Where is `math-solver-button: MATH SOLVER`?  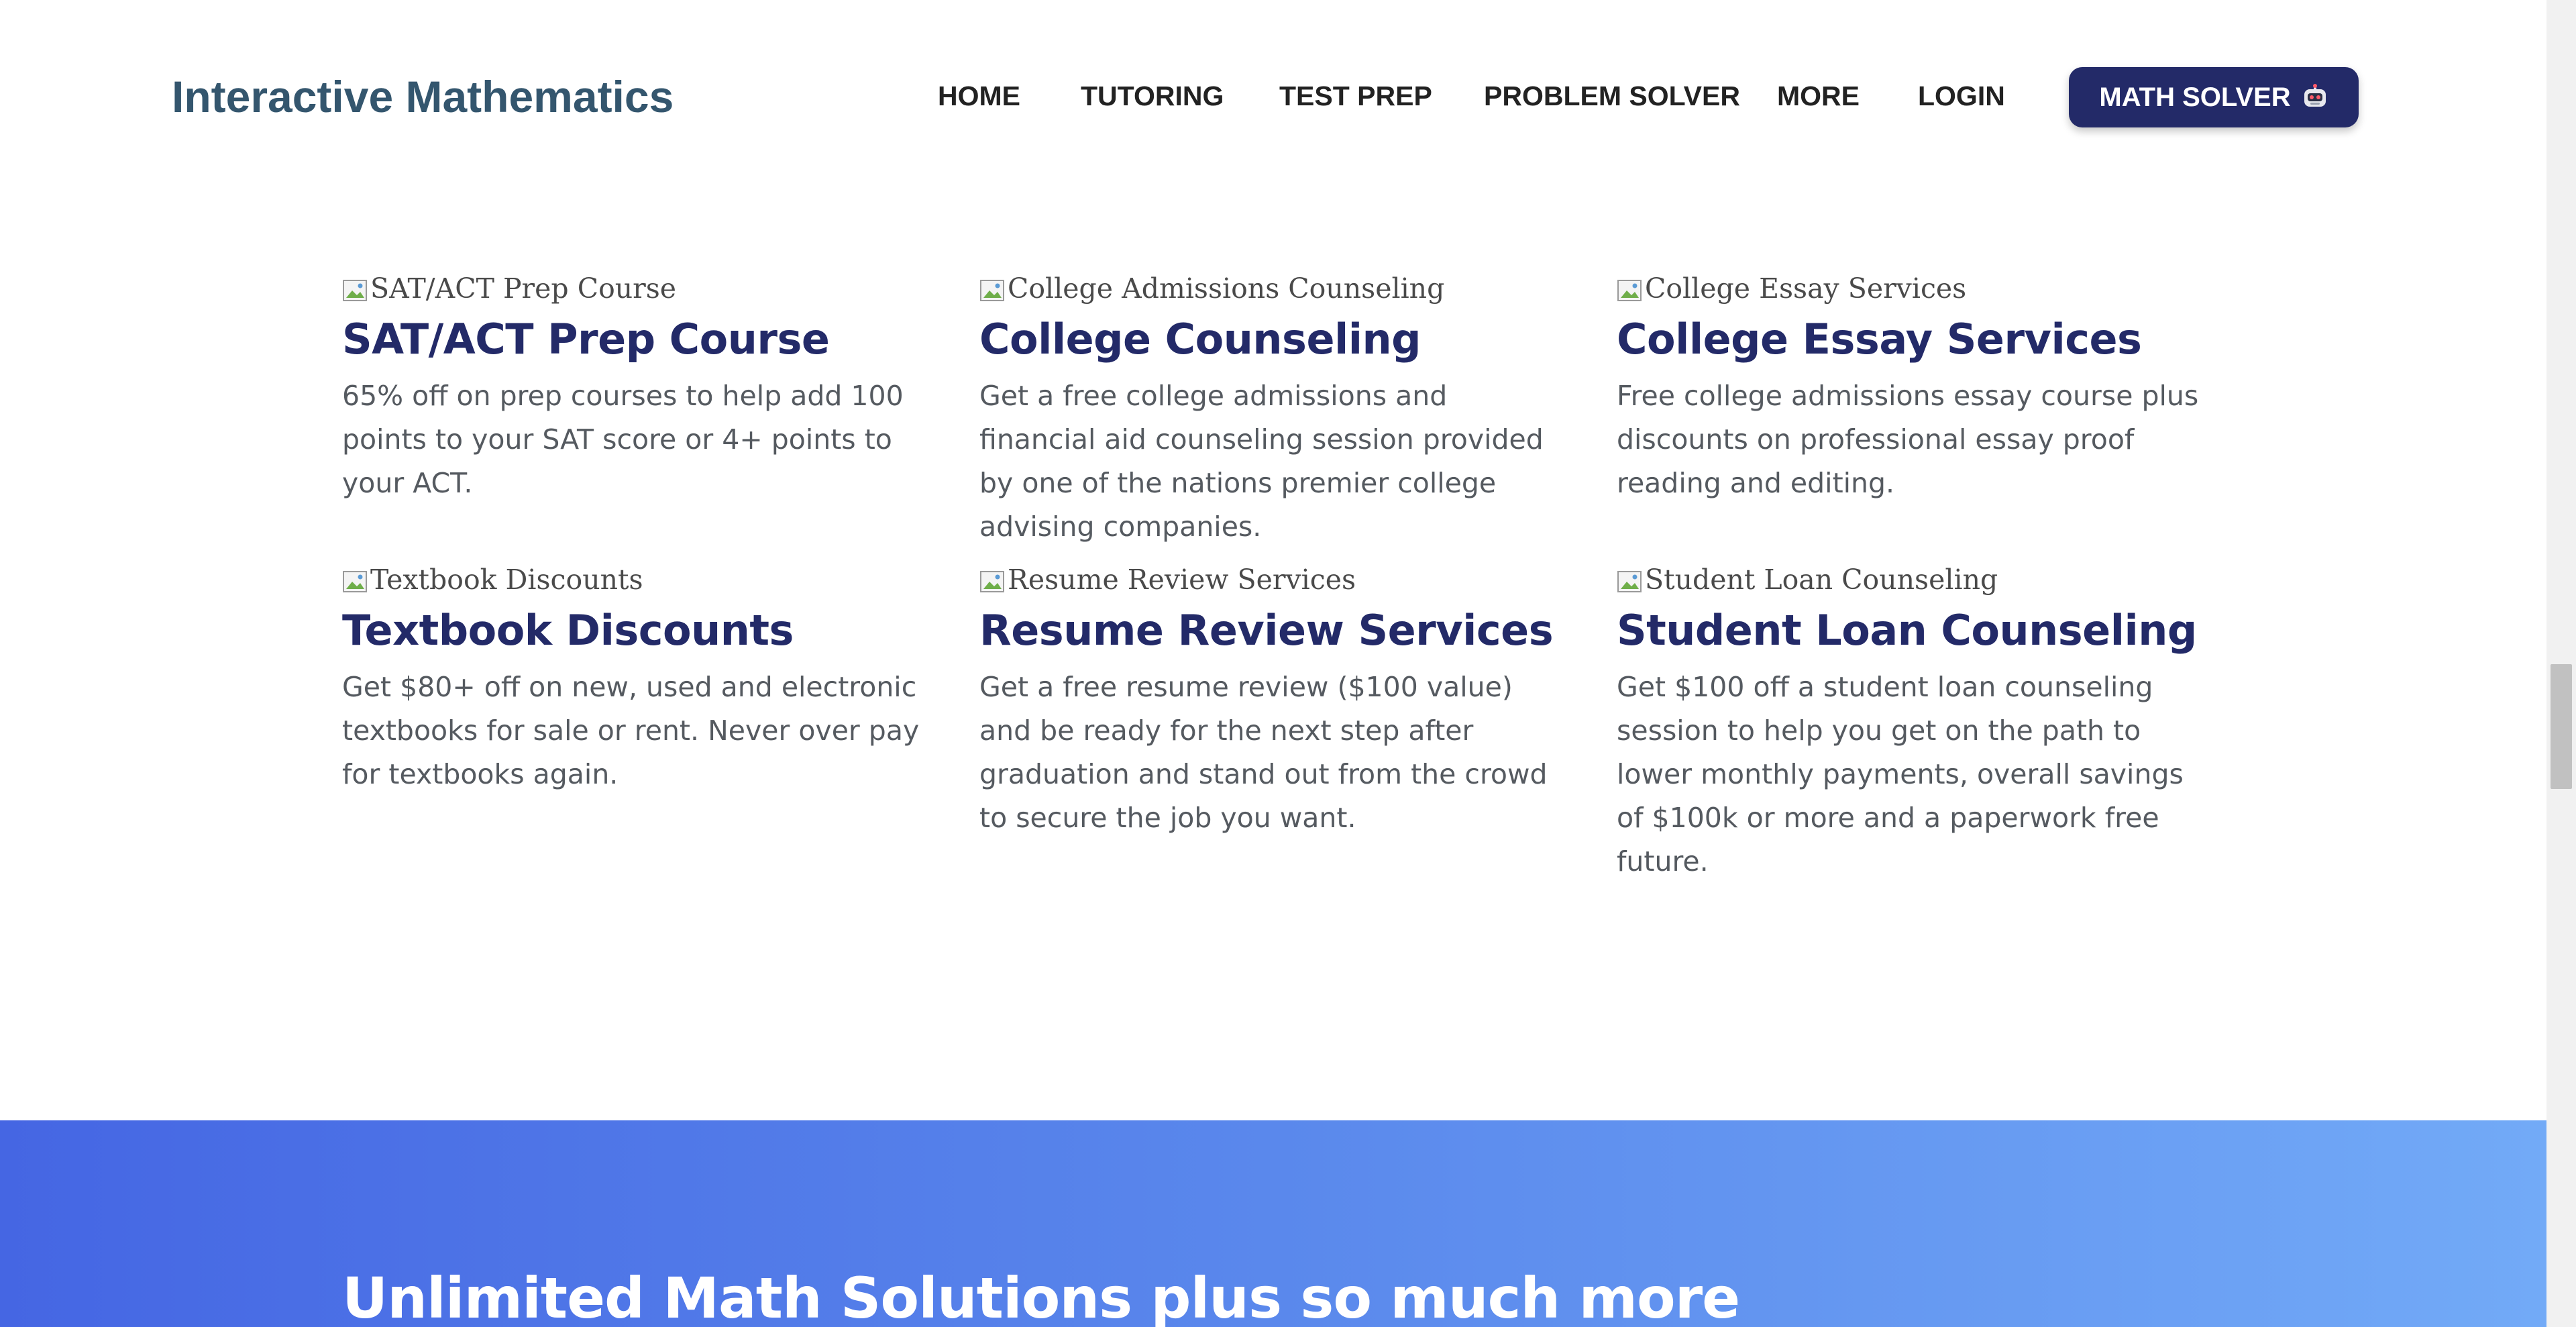
math-solver-button: MATH SOLVER is located at coordinates (2214, 97).